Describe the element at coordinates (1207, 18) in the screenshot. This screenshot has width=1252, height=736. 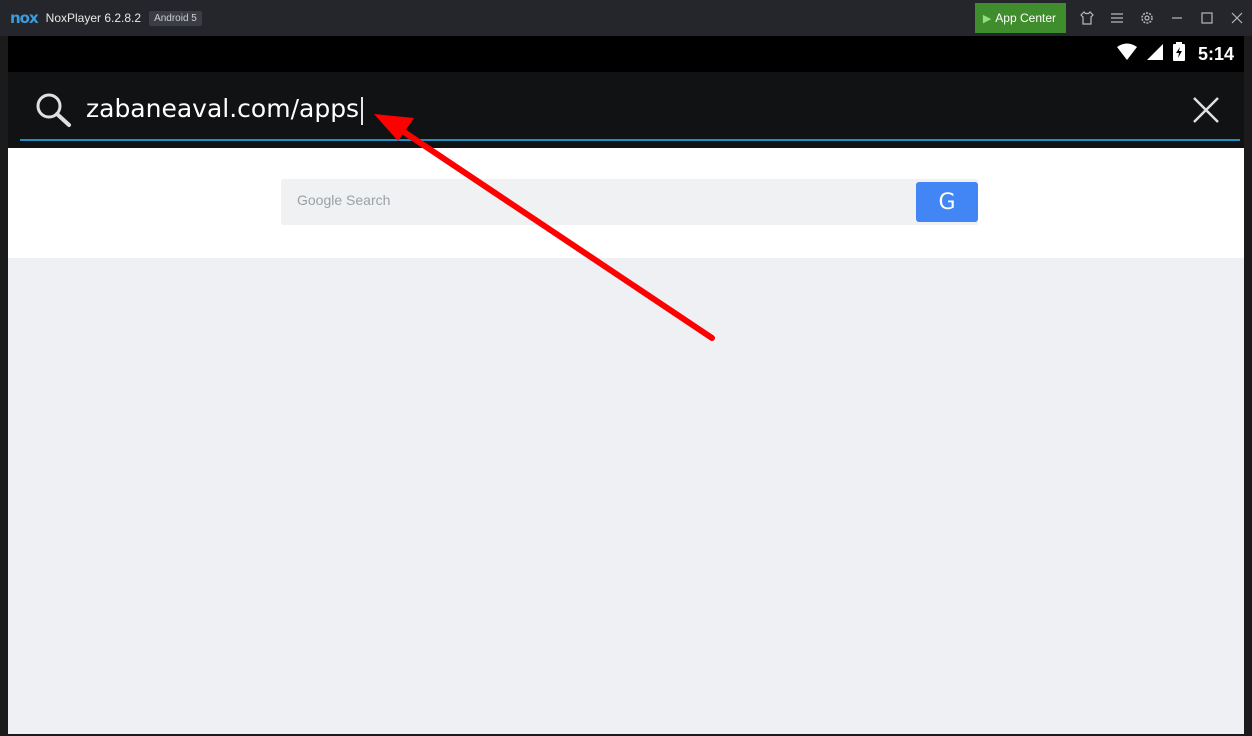
I see `maximize-icon` at that location.